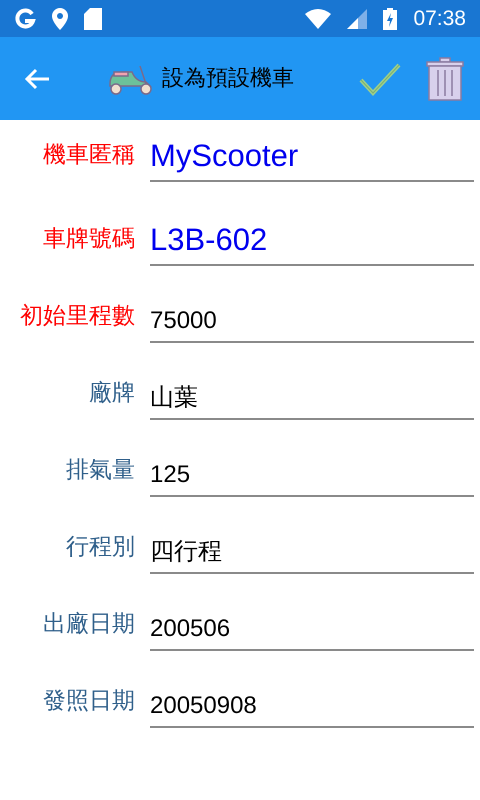 The height and width of the screenshot is (800, 480). I want to click on field-label: 車牌號碼, so click(88, 239).